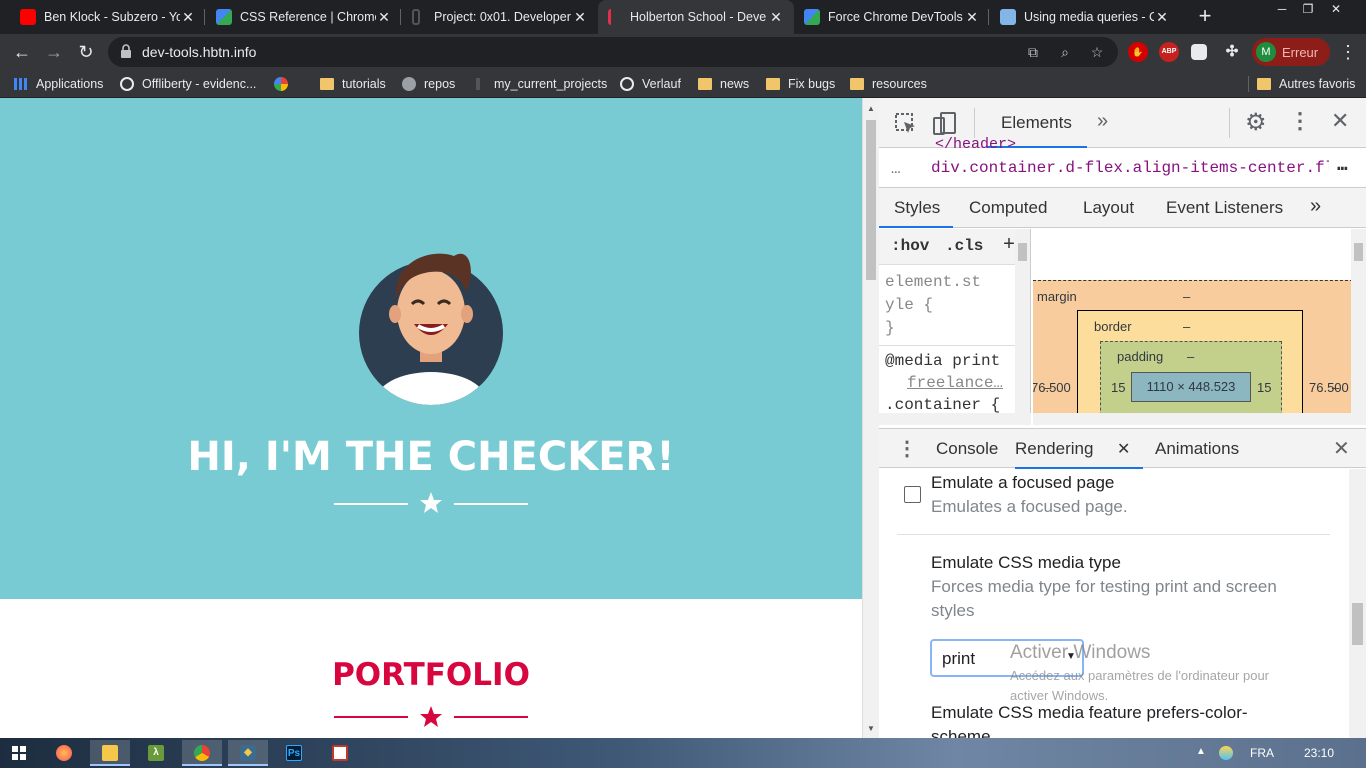 The image size is (1366, 768). What do you see at coordinates (967, 449) in the screenshot?
I see `tab-console: Console` at bounding box center [967, 449].